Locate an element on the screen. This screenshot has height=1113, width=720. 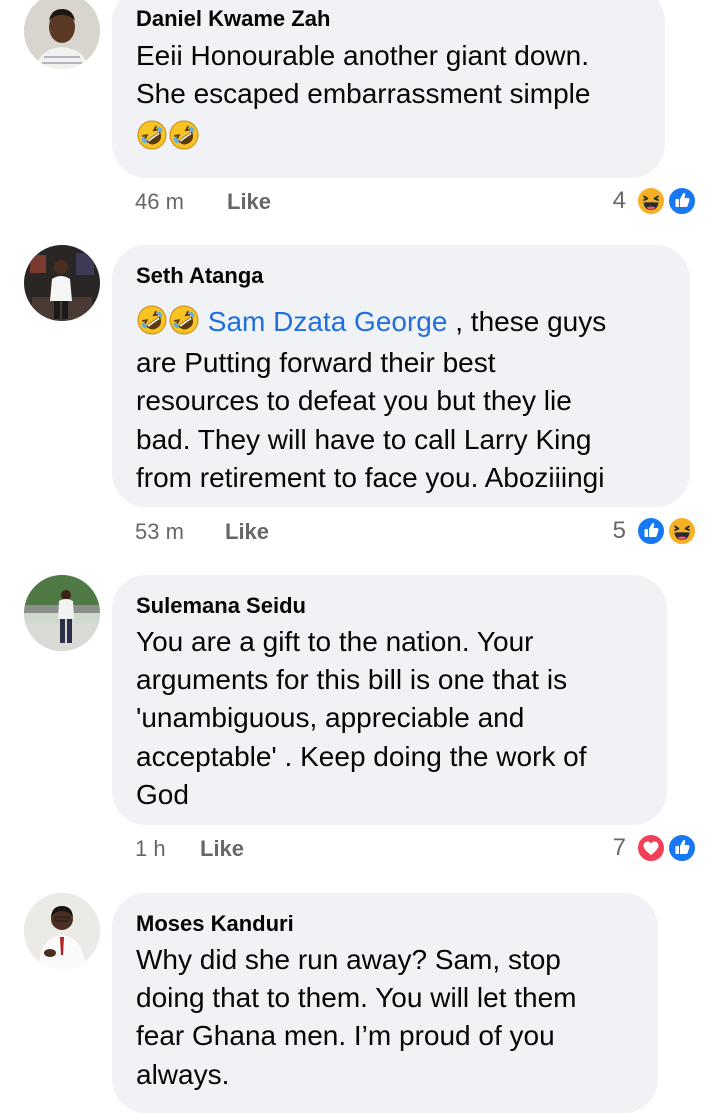
reaction-count: 5 is located at coordinates (603, 531).